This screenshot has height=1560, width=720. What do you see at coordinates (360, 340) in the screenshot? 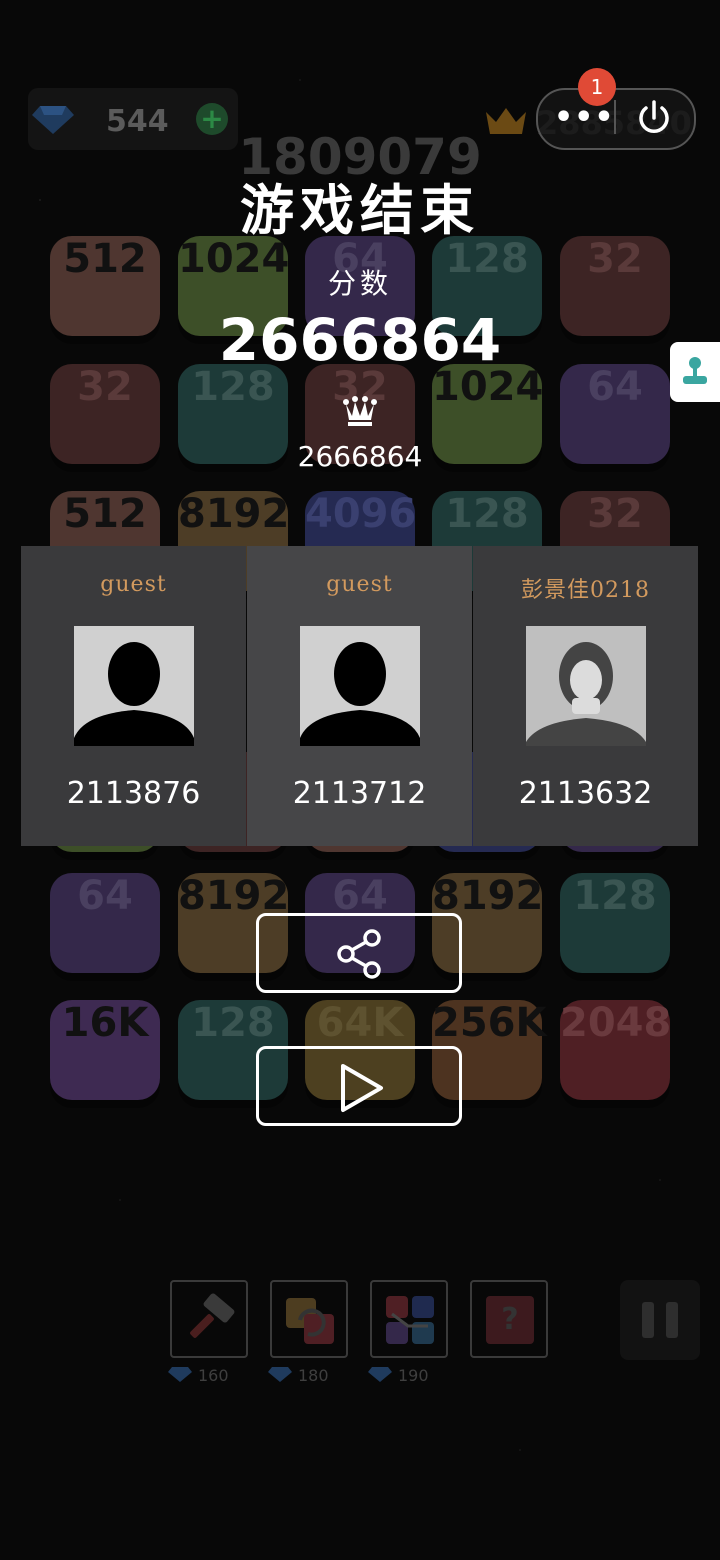
I see `final-score: 2666864` at bounding box center [360, 340].